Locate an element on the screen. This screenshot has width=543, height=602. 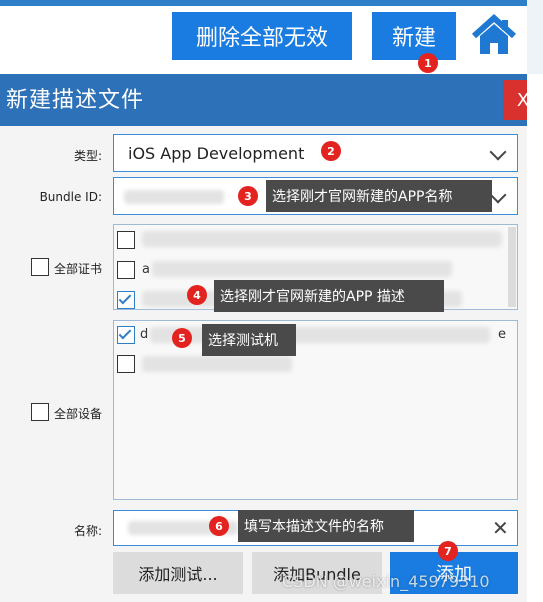
annotation-badge-6: 6 is located at coordinates (219, 526).